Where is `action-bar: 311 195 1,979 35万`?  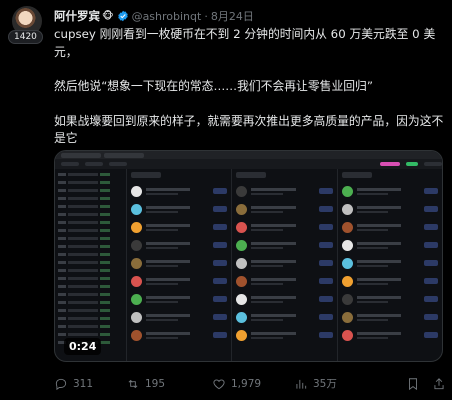 action-bar: 311 195 1,979 35万 is located at coordinates (250, 383).